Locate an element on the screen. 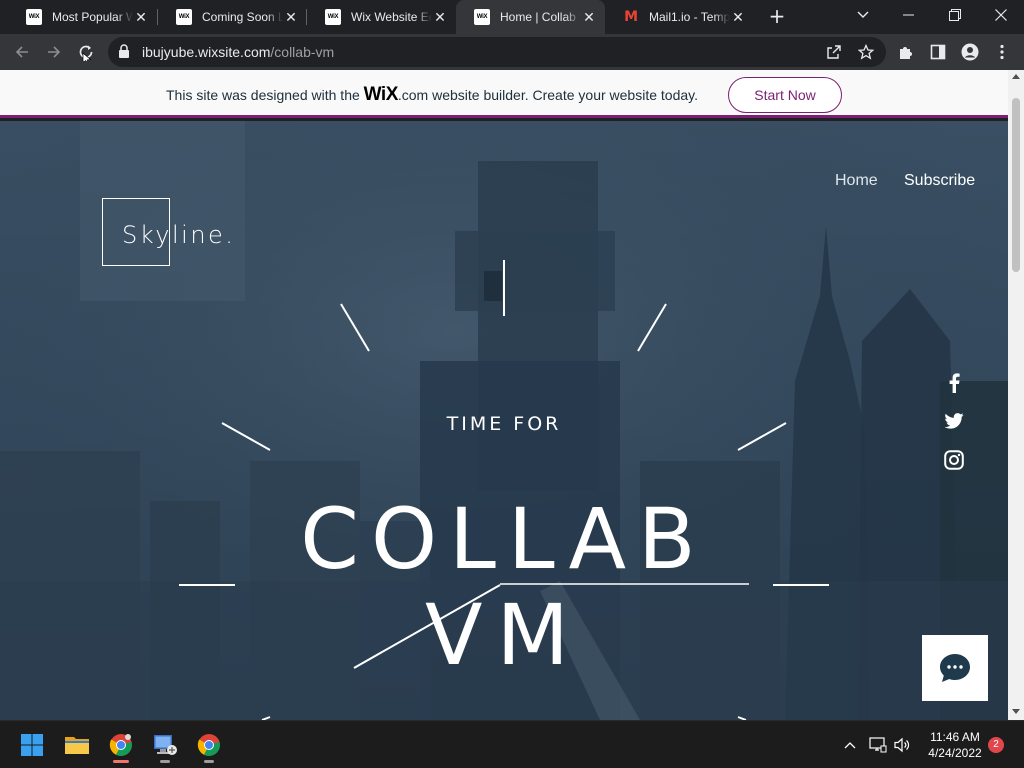  profile-avatar-icon is located at coordinates (970, 52).